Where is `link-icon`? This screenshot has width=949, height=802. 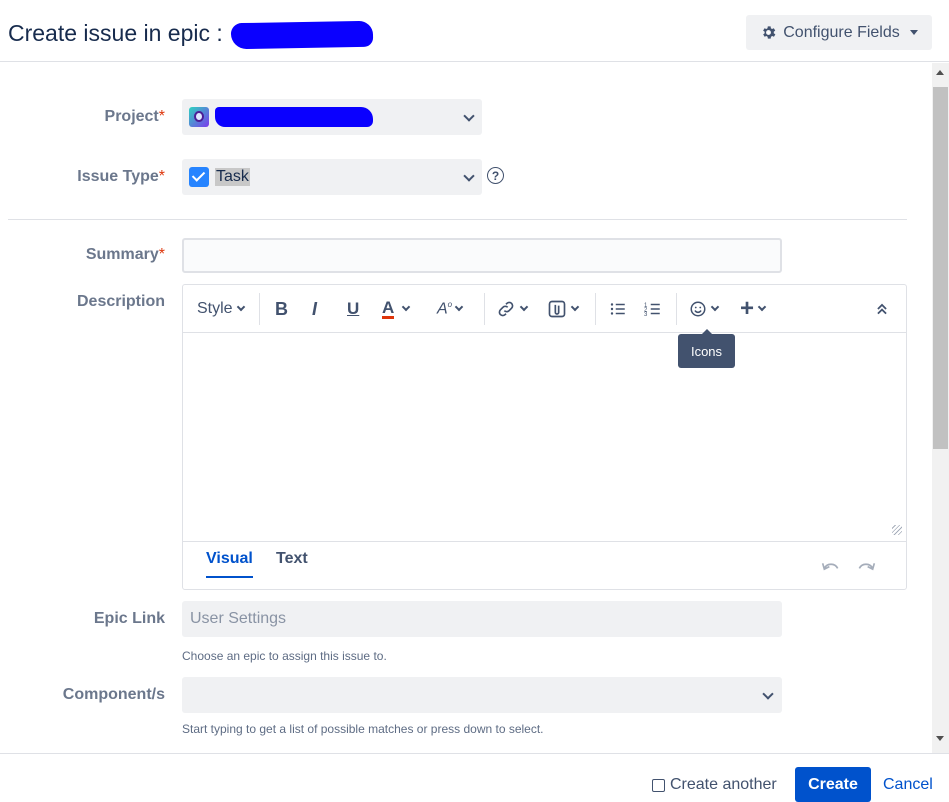 link-icon is located at coordinates (512, 309).